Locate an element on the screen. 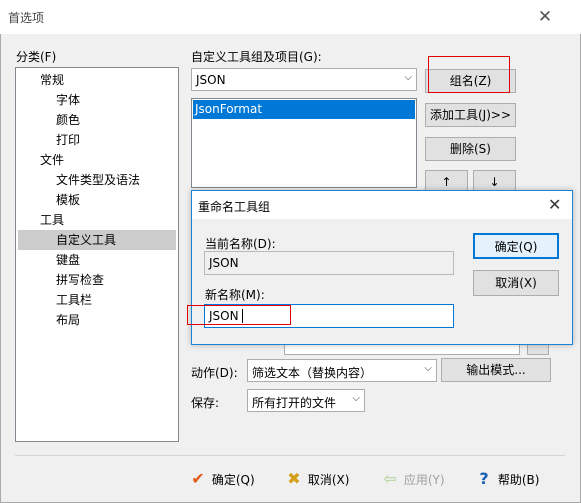 The height and width of the screenshot is (503, 581). list-item: JsonFormat is located at coordinates (304, 109).